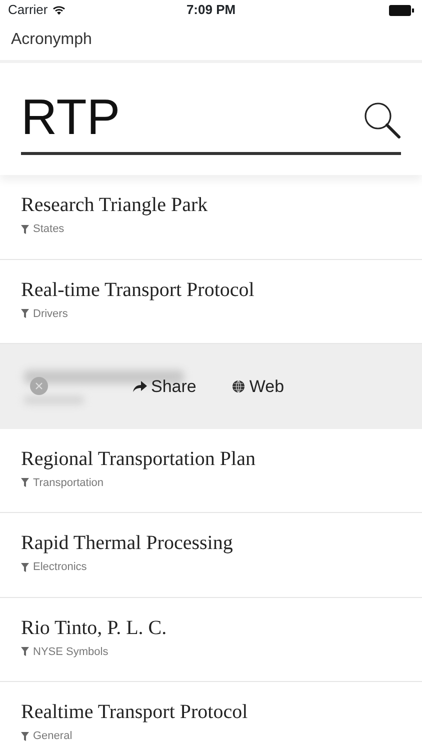 The height and width of the screenshot is (750, 422). I want to click on time-text: 7:09 PM, so click(211, 10).